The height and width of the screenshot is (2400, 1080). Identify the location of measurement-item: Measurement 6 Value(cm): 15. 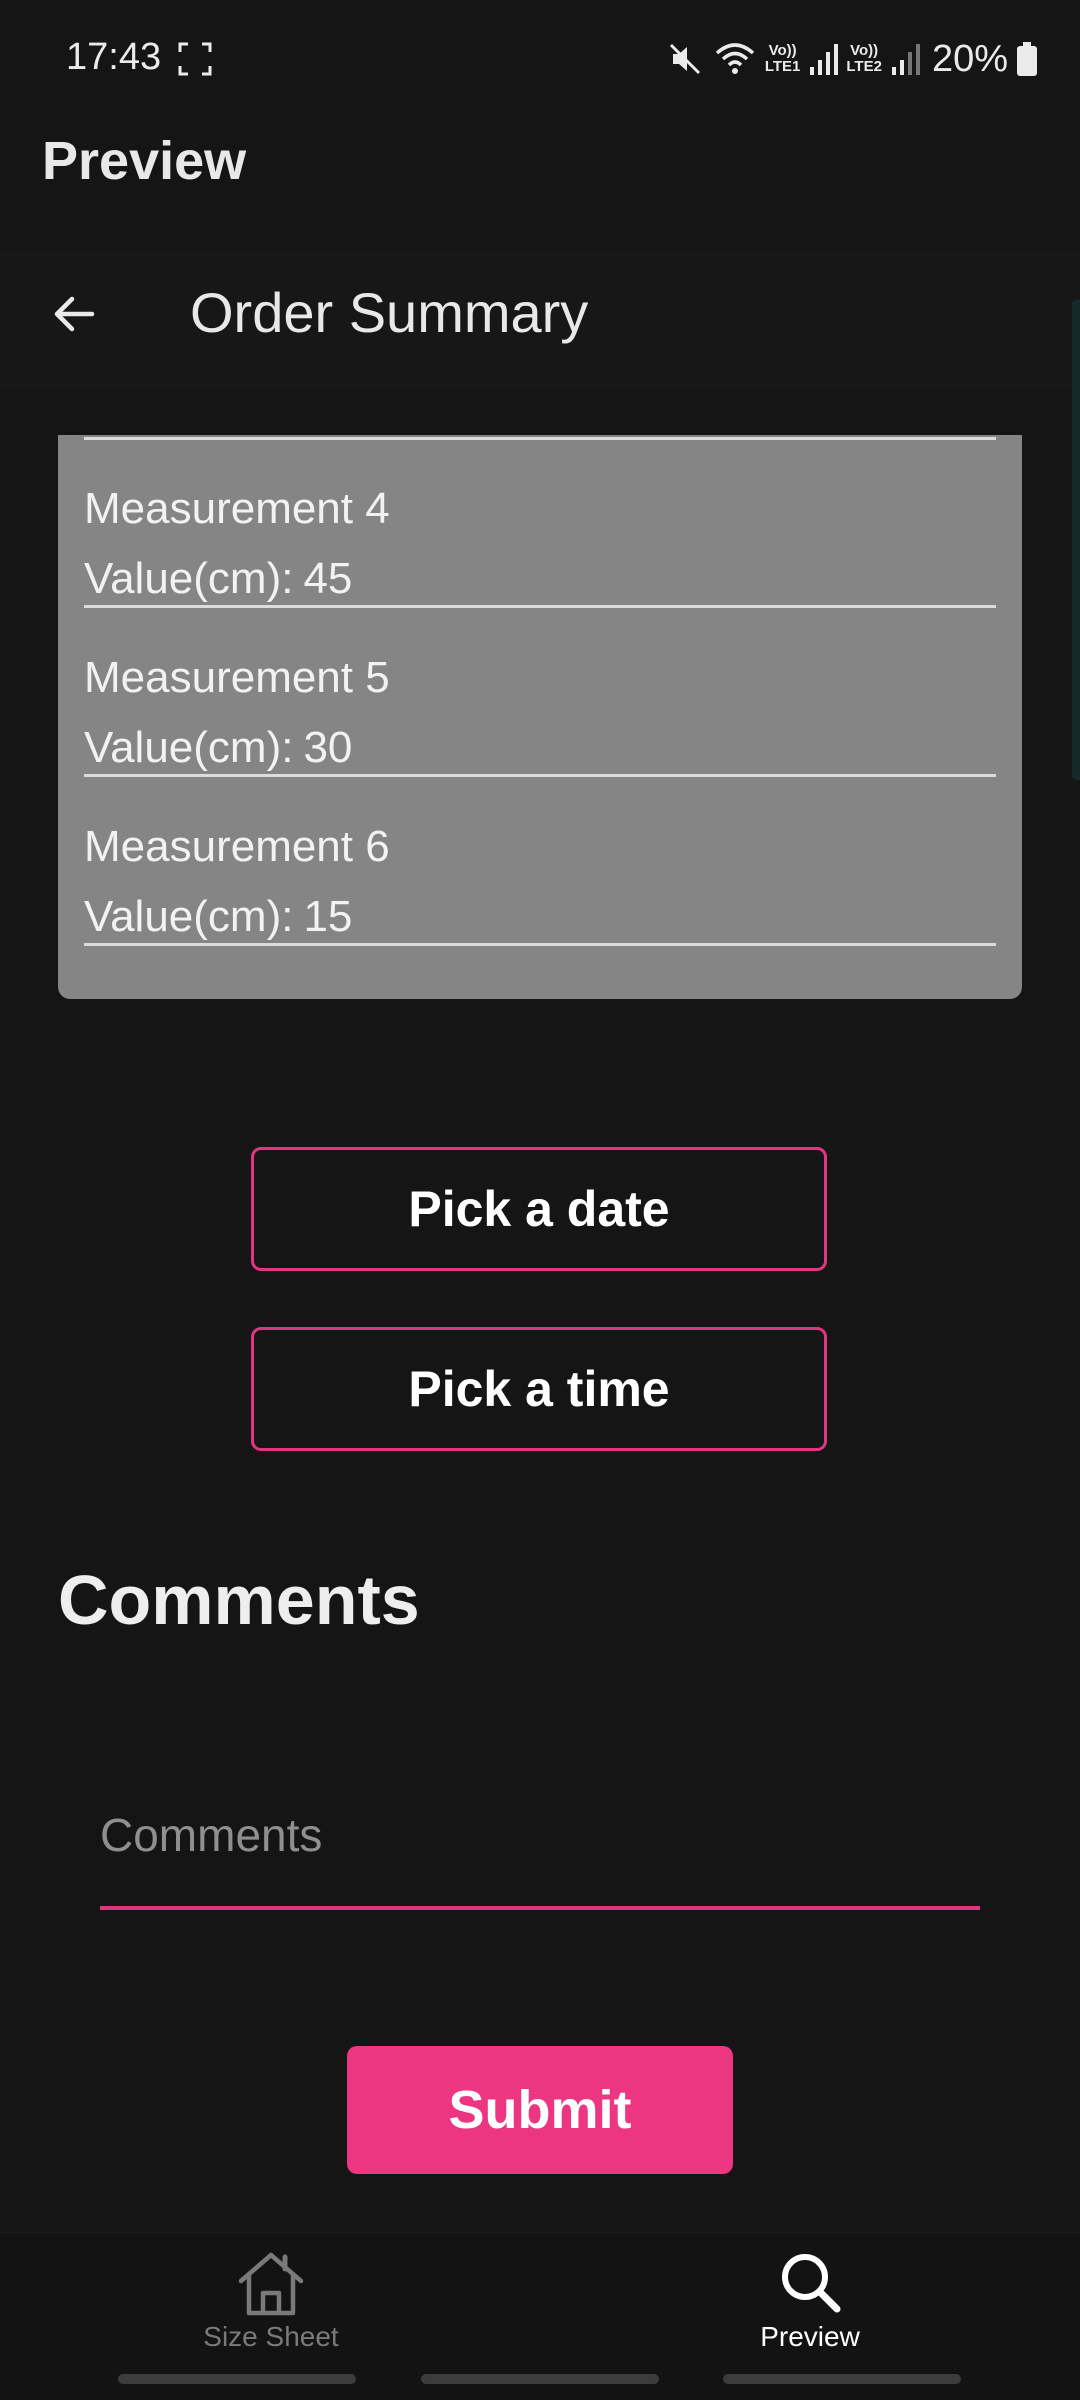
(540, 862).